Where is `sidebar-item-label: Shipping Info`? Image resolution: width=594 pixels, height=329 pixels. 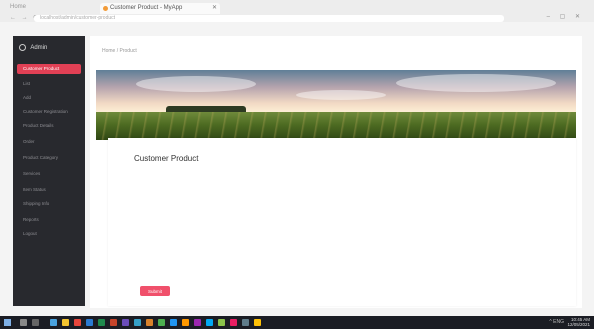
sidebar-item-label: Shipping Info is located at coordinates (36, 203).